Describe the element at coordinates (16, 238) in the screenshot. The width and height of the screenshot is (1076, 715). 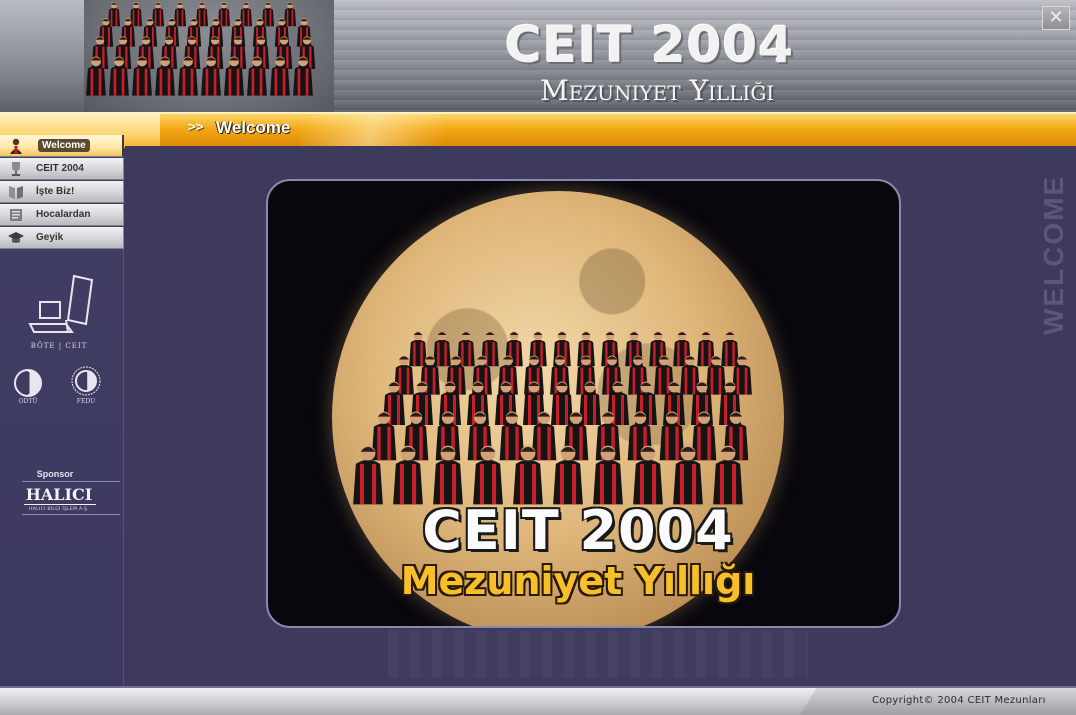
I see `graduation-cap-icon` at that location.